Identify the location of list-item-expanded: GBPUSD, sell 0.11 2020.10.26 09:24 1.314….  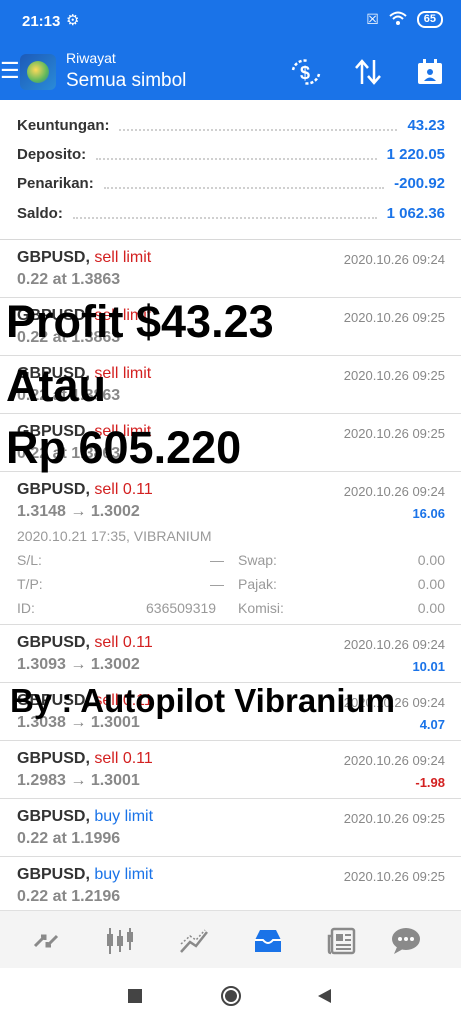
(230, 548).